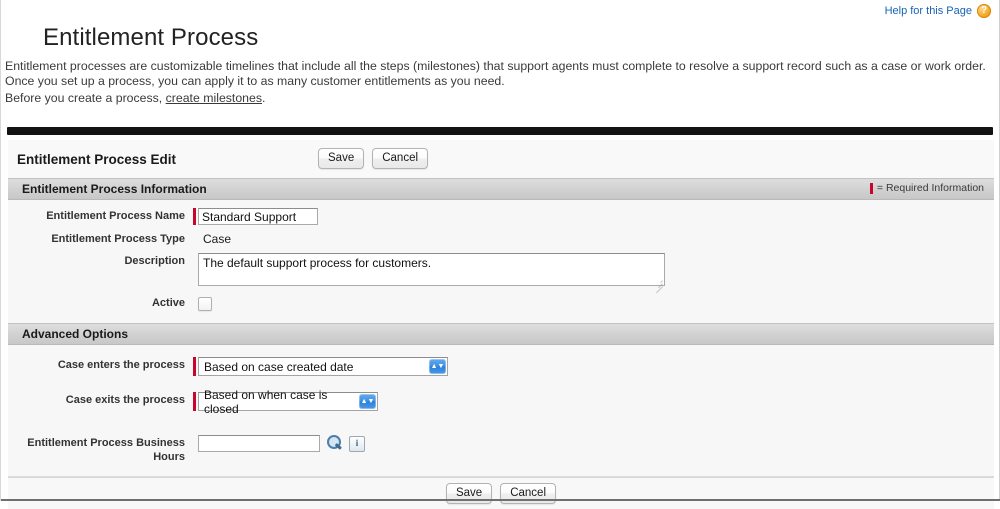  Describe the element at coordinates (357, 444) in the screenshot. I see `info-icon: i` at that location.